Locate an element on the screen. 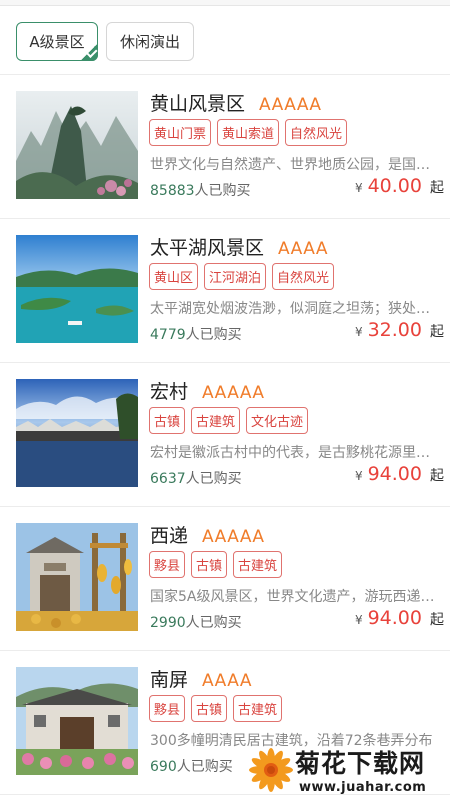 This screenshot has height=800, width=450. watermark-url: www.juahar.com is located at coordinates (363, 787).